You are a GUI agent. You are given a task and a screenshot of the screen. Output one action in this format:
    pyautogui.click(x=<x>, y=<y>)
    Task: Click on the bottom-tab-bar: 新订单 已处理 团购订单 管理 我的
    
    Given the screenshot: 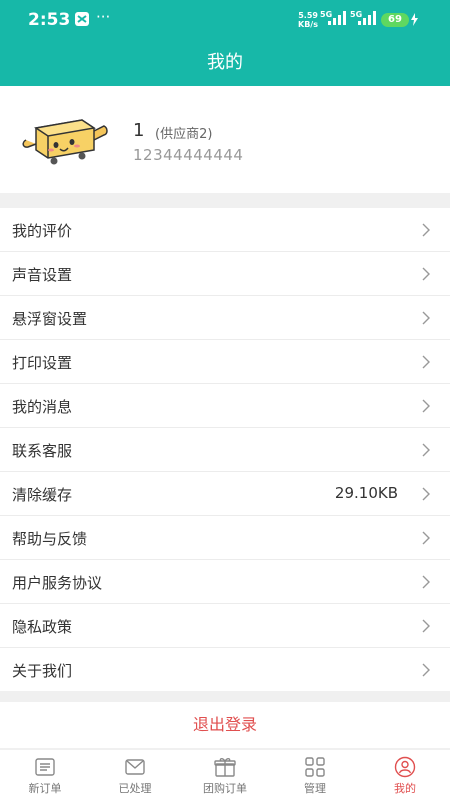 What is the action you would take?
    pyautogui.click(x=225, y=775)
    